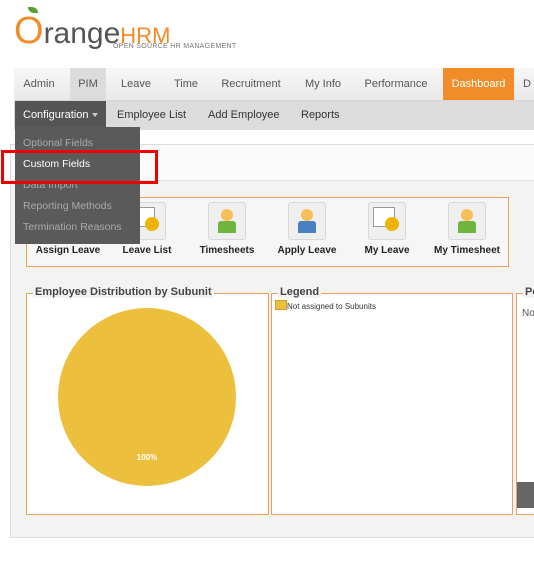  Describe the element at coordinates (67, 206) in the screenshot. I see `dropdown-reporting-methods: Reporting Methods` at that location.